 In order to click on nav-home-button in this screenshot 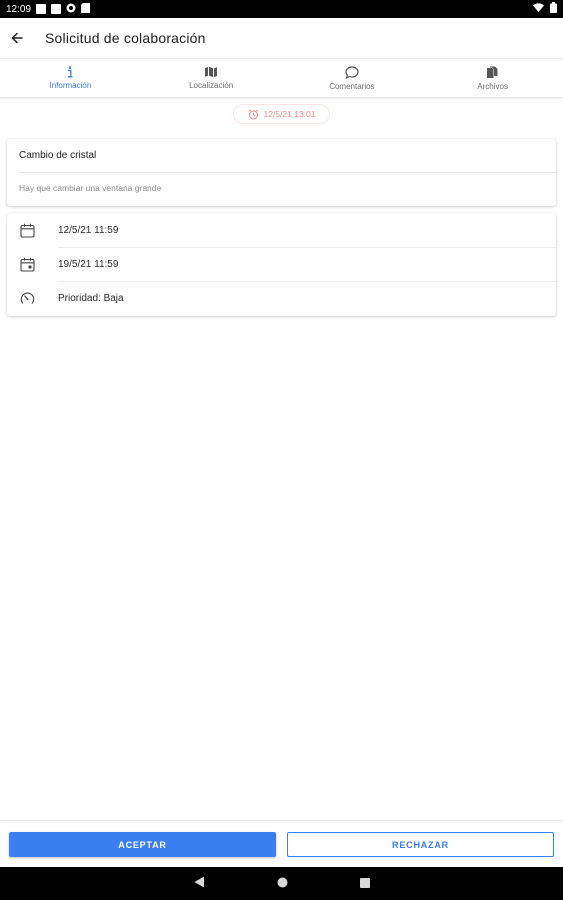, I will do `click(282, 884)`.